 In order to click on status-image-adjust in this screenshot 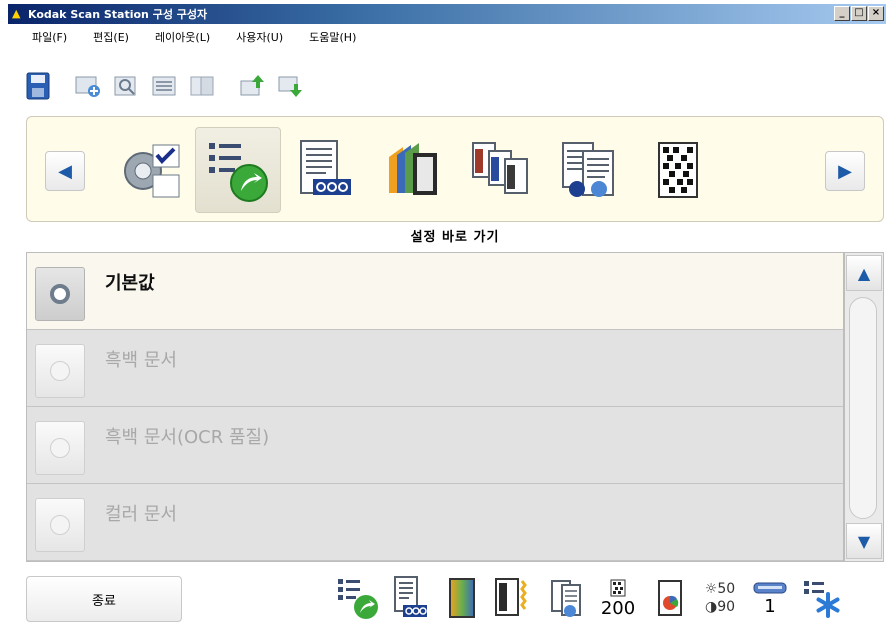, I will do `click(670, 598)`.